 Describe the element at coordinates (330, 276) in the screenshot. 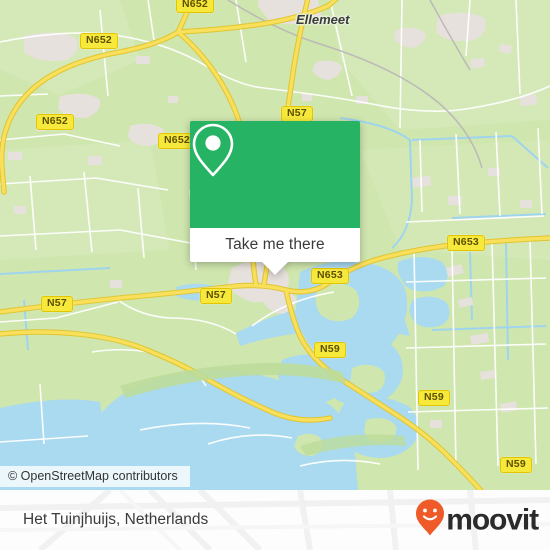

I see `road-shield-n653-center: N653` at that location.